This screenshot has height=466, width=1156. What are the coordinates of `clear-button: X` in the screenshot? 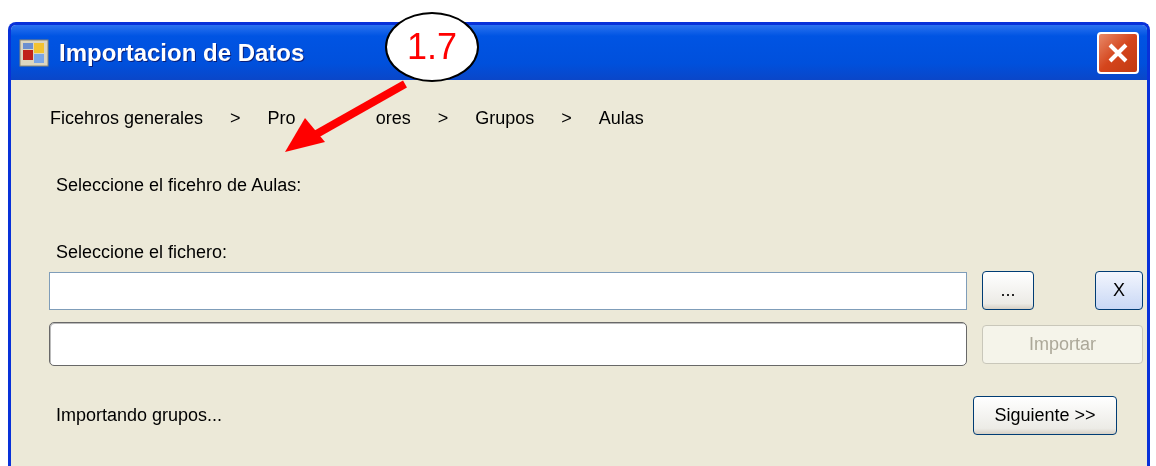 It's located at (1119, 290).